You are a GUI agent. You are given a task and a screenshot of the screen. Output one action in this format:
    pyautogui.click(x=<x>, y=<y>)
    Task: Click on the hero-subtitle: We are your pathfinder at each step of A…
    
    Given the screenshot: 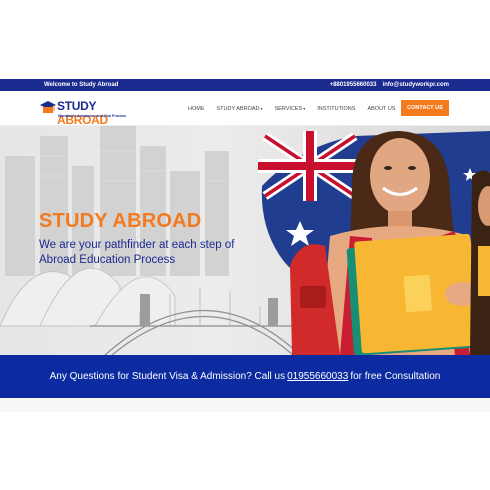 What is the action you would take?
    pyautogui.click(x=137, y=252)
    